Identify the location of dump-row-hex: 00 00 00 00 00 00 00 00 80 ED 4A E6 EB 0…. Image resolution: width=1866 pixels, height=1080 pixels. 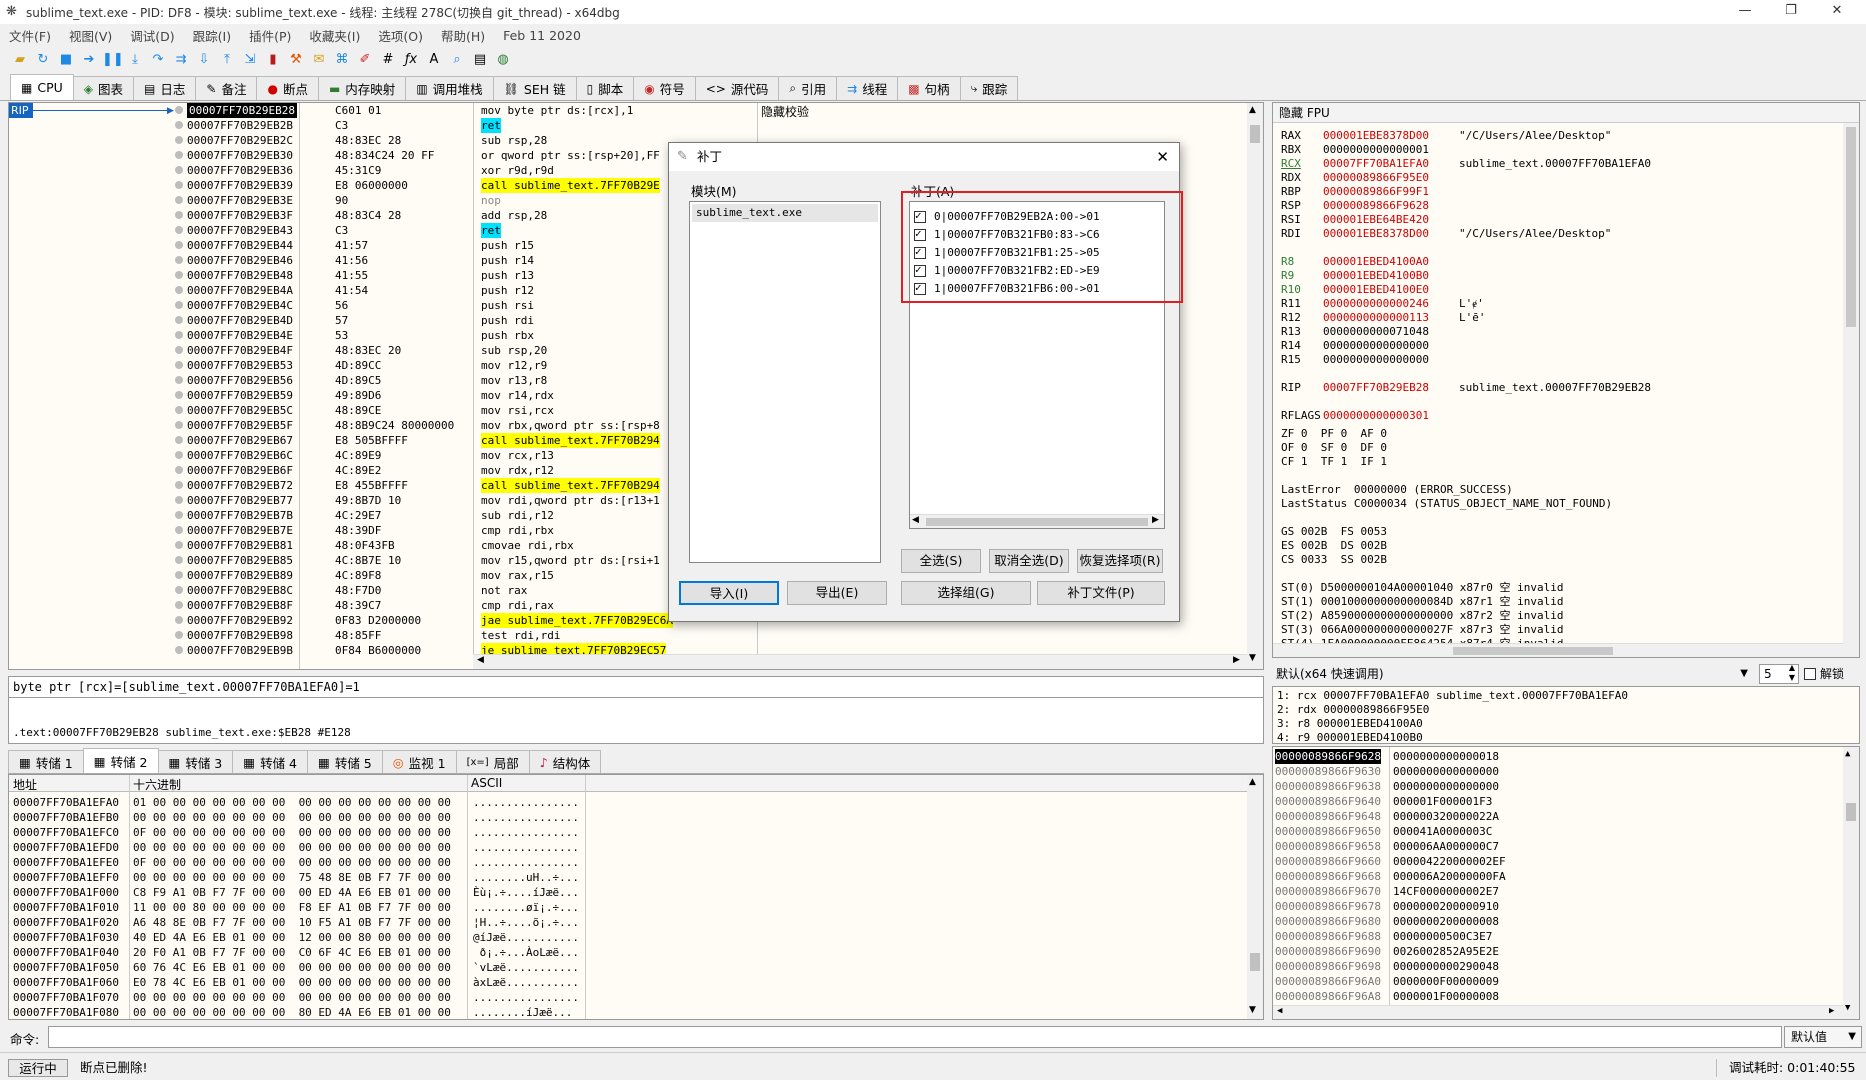
(292, 1012).